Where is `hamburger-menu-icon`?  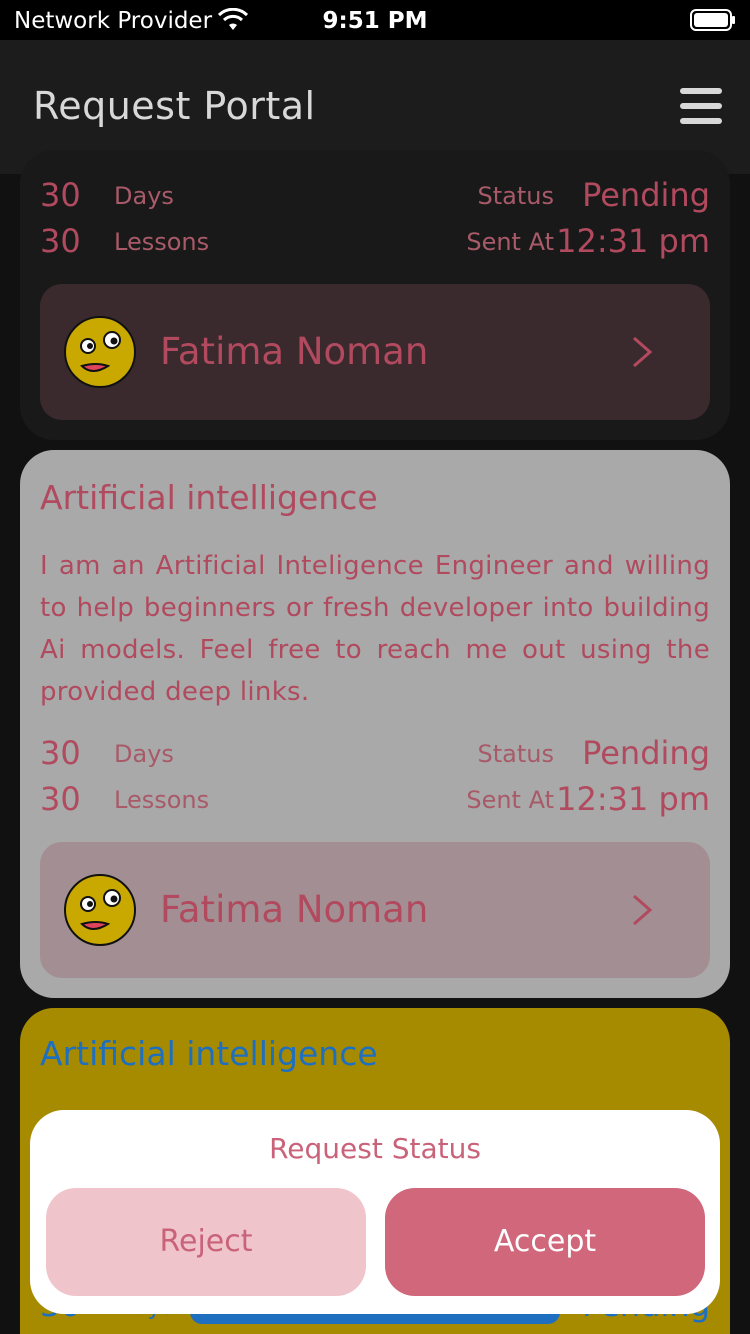 hamburger-menu-icon is located at coordinates (702, 107).